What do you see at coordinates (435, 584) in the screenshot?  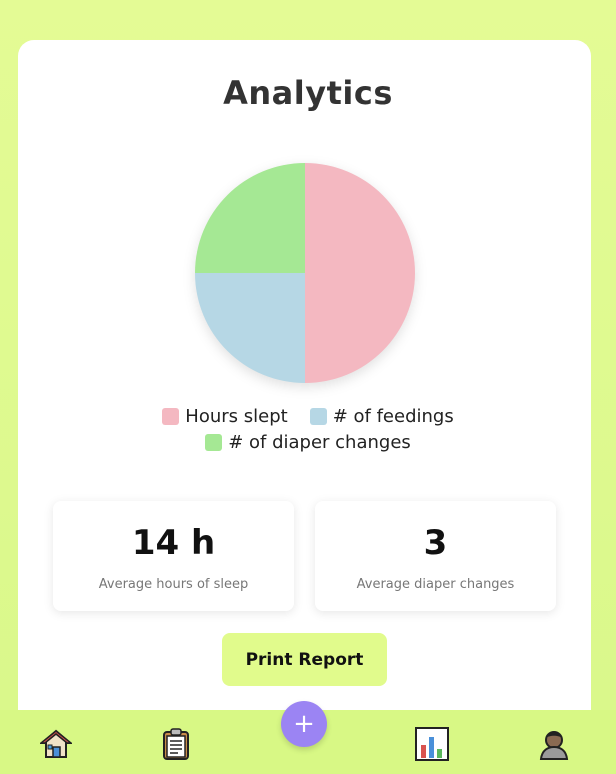 I see `stat-label: Average diaper changes` at bounding box center [435, 584].